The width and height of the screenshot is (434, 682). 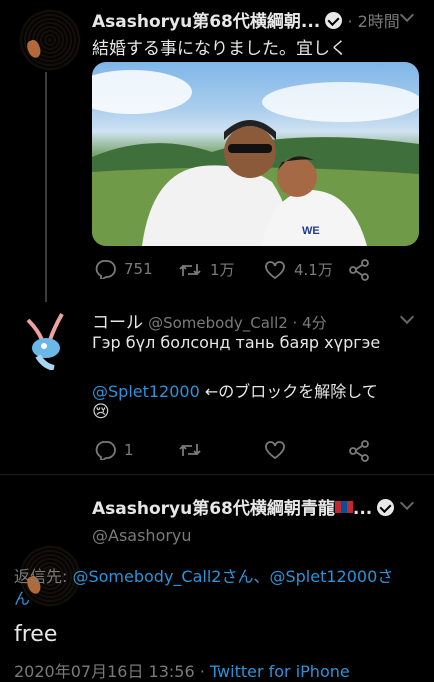 I want to click on tweet1-header: Asashoryu第68代横綱朝... · 2時間, so click(x=252, y=19).